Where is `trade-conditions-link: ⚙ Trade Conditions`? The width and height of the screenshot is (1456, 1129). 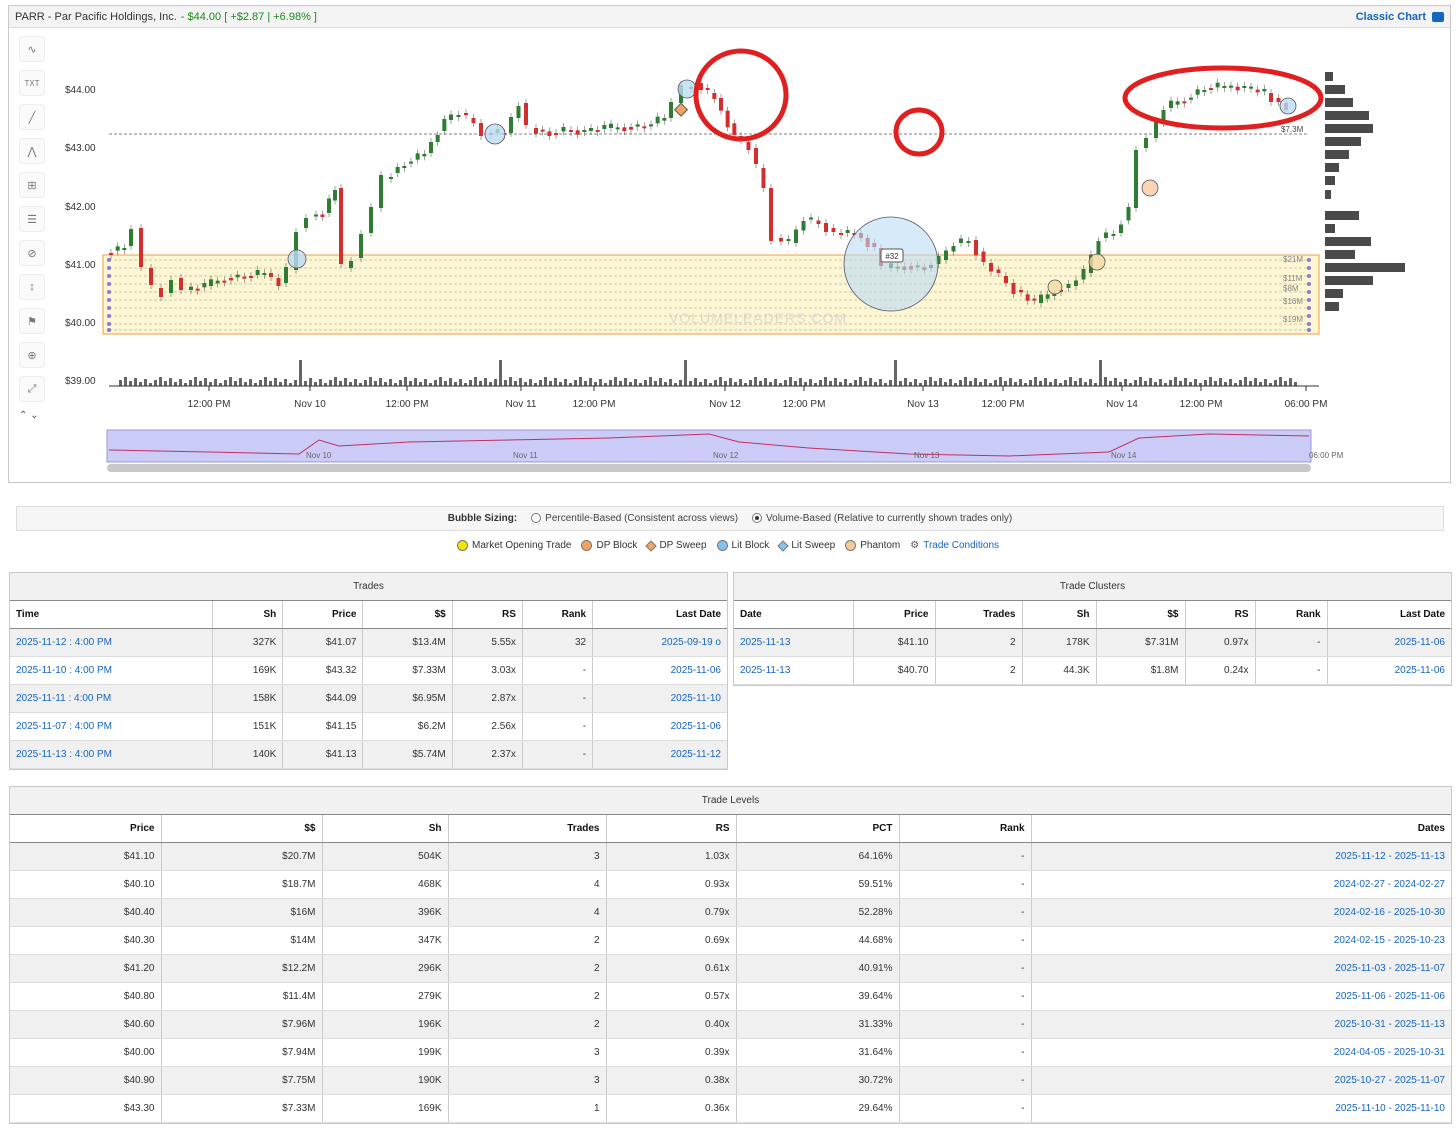
trade-conditions-link: ⚙ Trade Conditions is located at coordinates (954, 545).